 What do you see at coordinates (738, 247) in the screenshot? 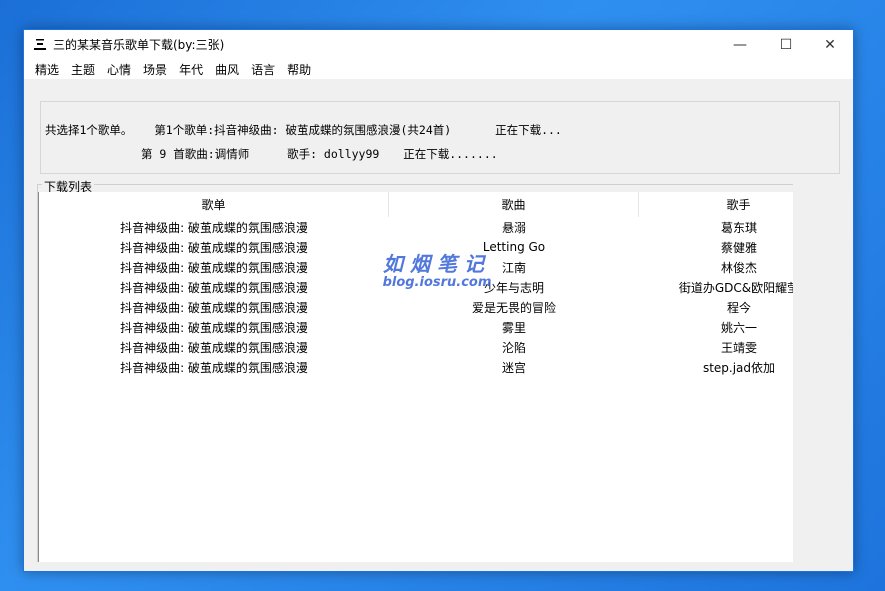
I see `cell-singer: 蔡健雅` at bounding box center [738, 247].